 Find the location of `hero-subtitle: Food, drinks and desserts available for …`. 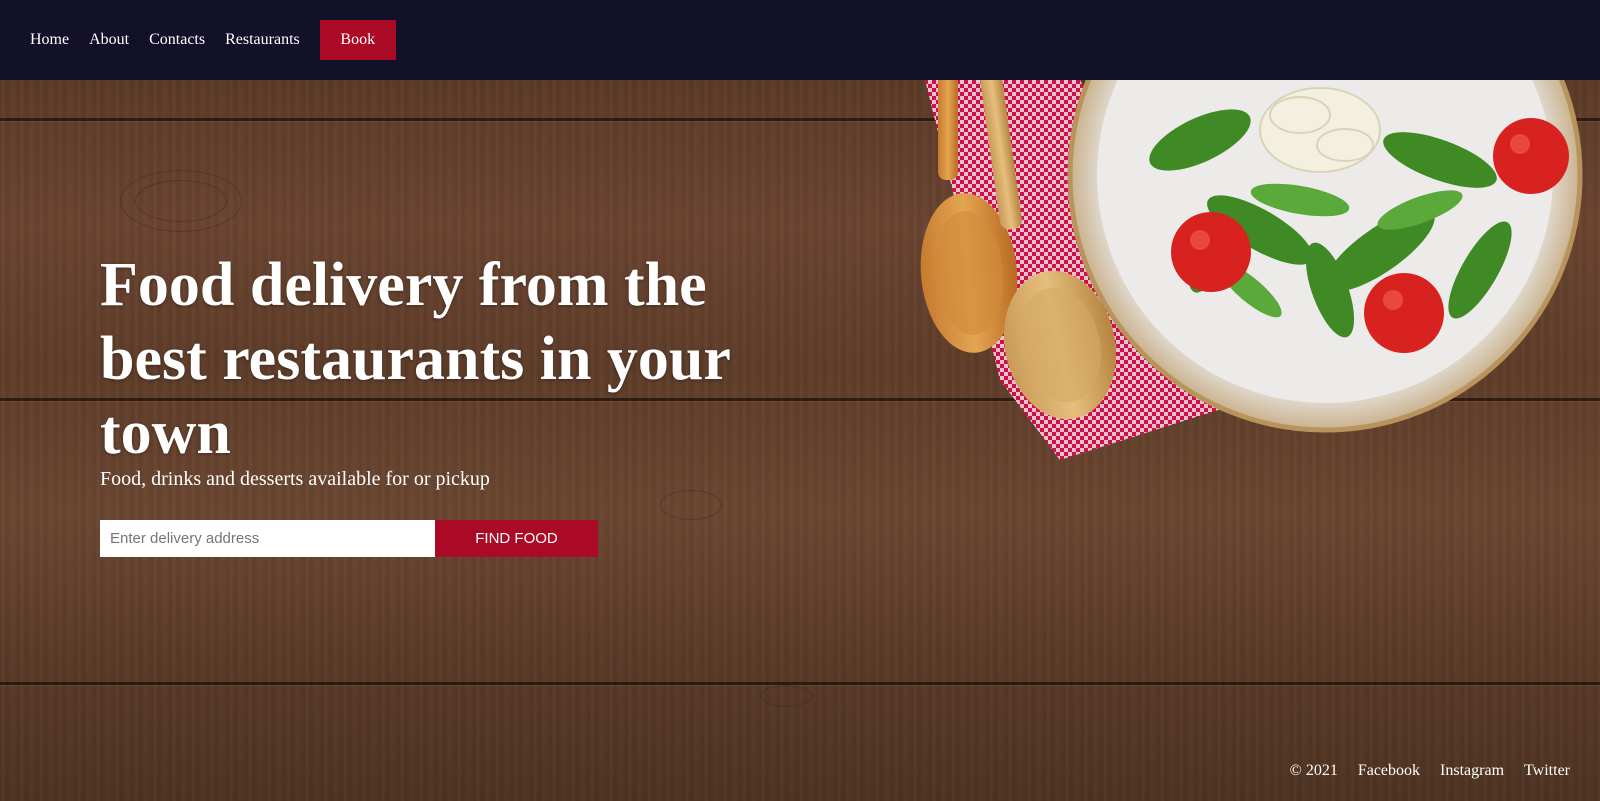

hero-subtitle: Food, drinks and desserts available for … is located at coordinates (295, 479).